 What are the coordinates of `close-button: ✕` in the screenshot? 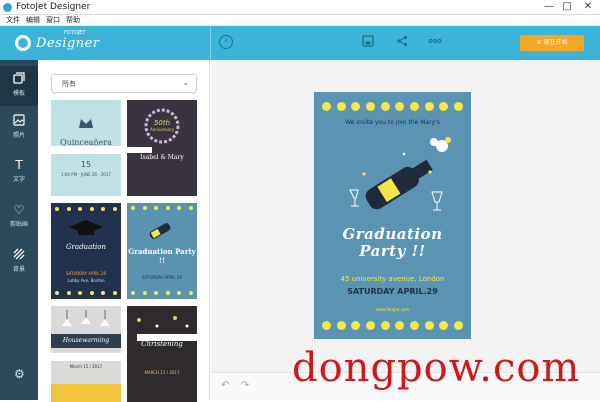 It's located at (588, 7).